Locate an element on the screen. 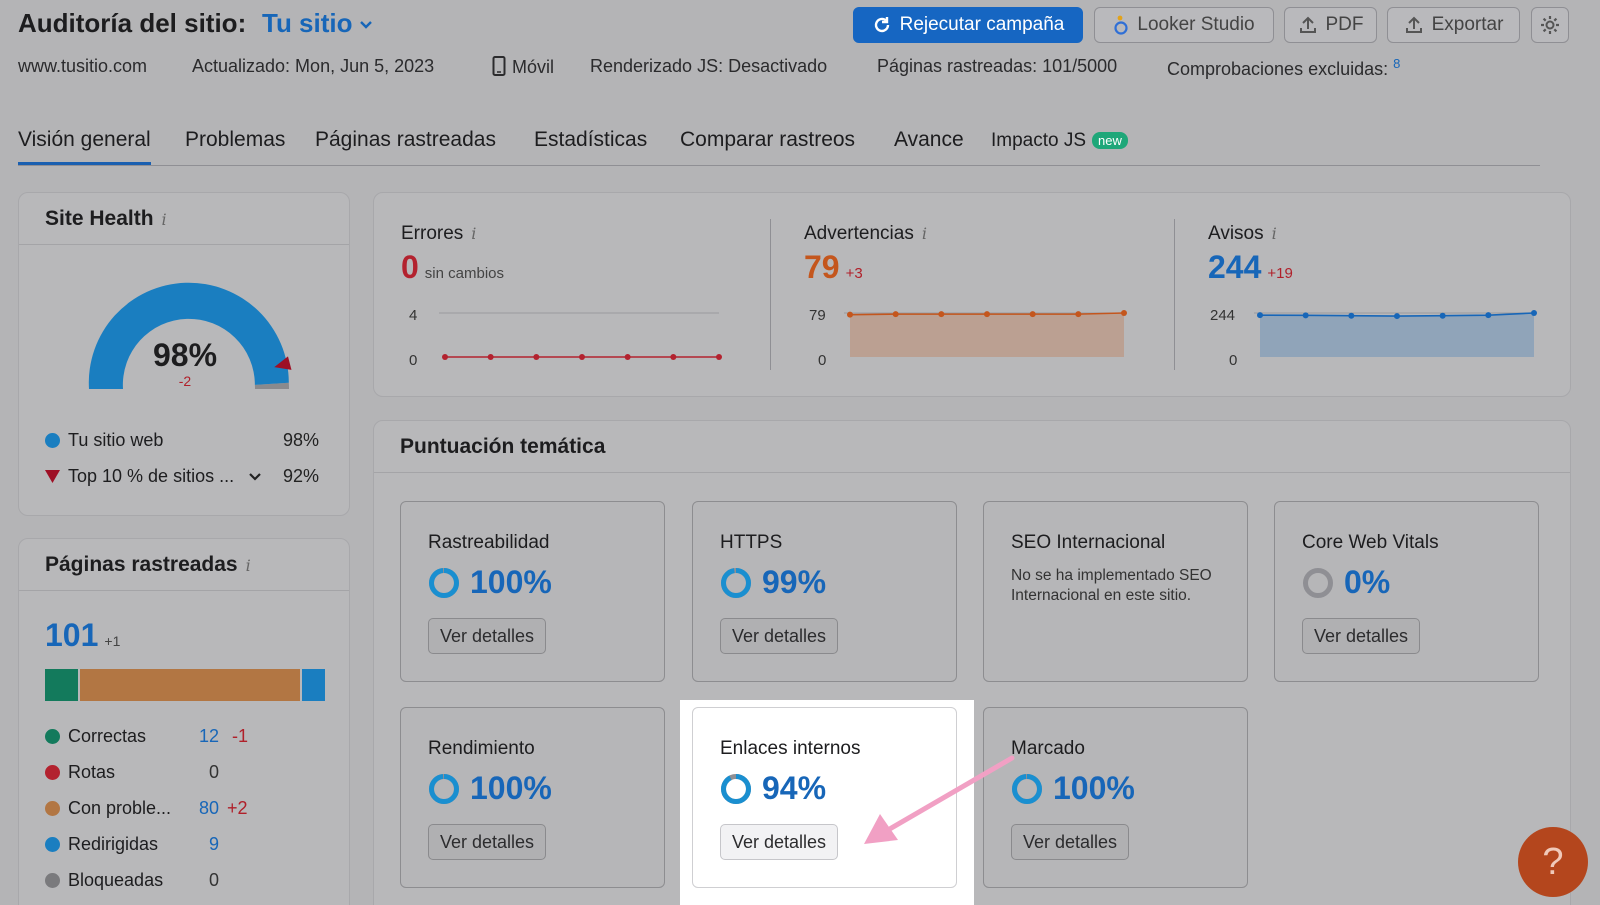 The width and height of the screenshot is (1600, 905). health-score: 98% is located at coordinates (185, 355).